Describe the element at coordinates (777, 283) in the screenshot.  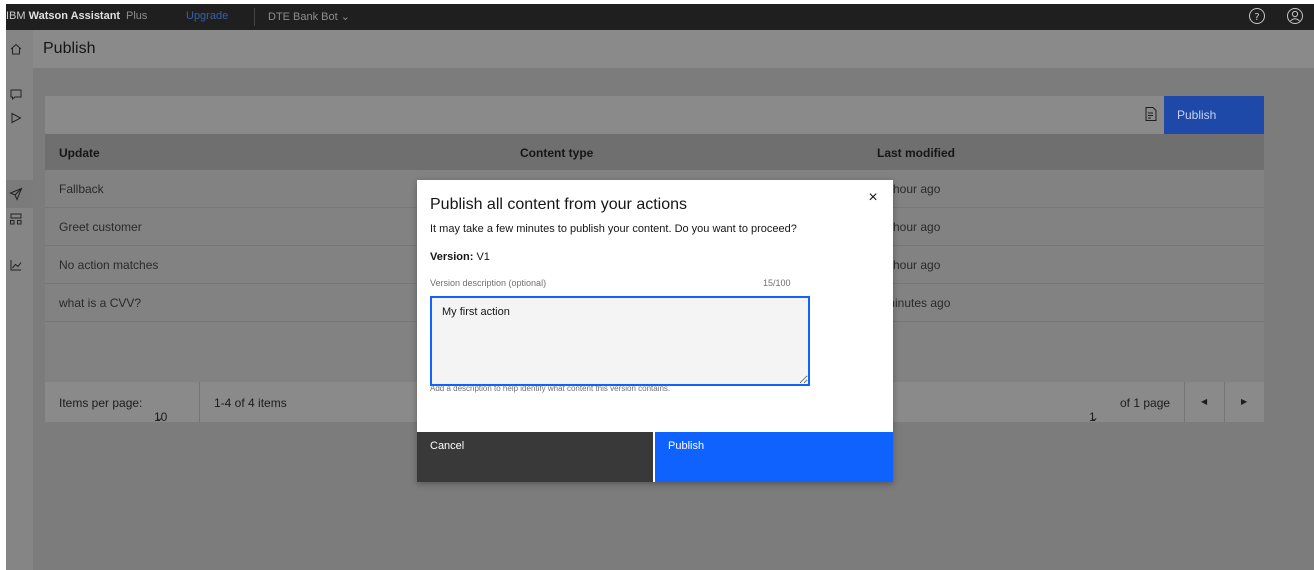
I see `character-count: 15/100` at that location.